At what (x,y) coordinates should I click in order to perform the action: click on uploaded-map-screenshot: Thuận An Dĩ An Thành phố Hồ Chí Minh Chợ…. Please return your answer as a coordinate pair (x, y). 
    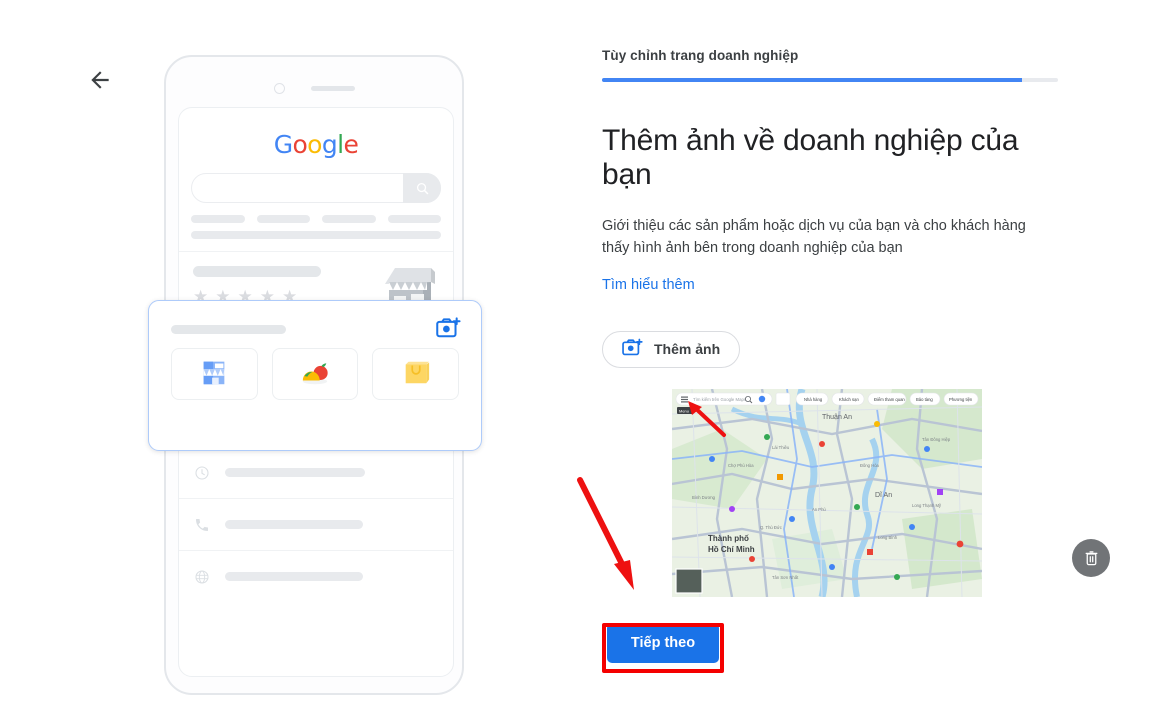
    Looking at the image, I should click on (827, 492).